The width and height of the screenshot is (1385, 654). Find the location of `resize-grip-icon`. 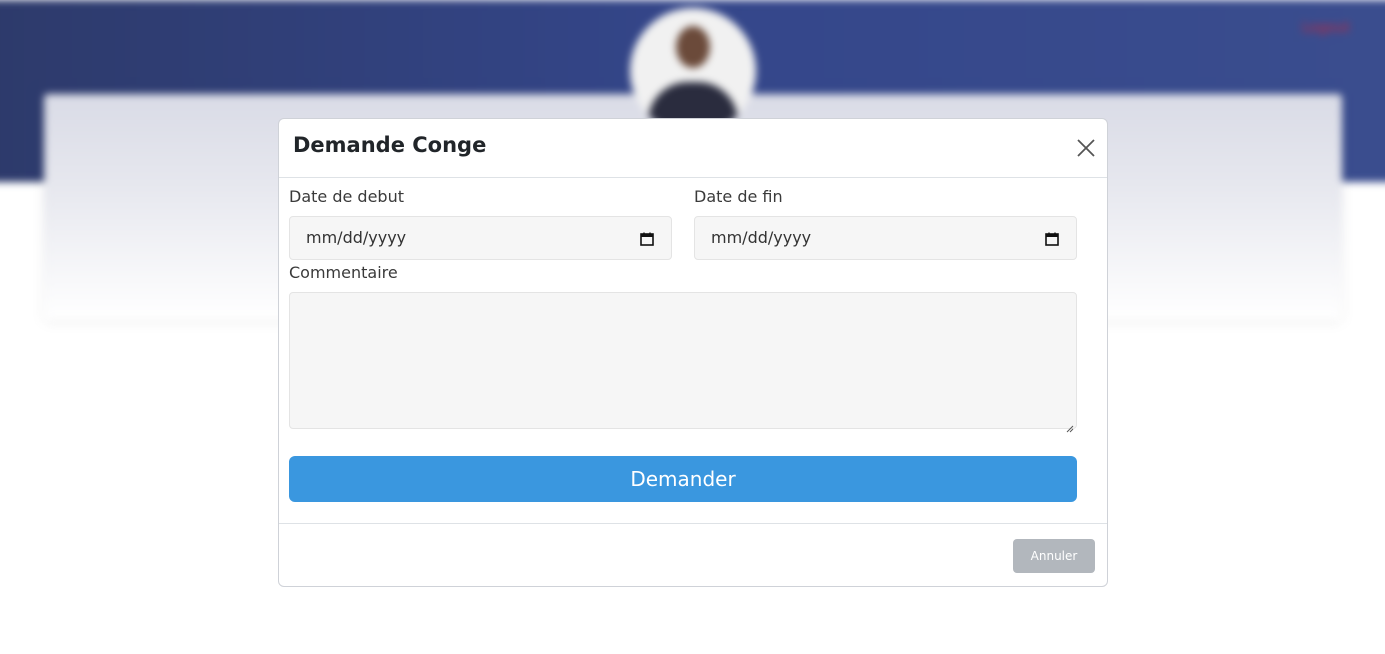

resize-grip-icon is located at coordinates (1070, 425).